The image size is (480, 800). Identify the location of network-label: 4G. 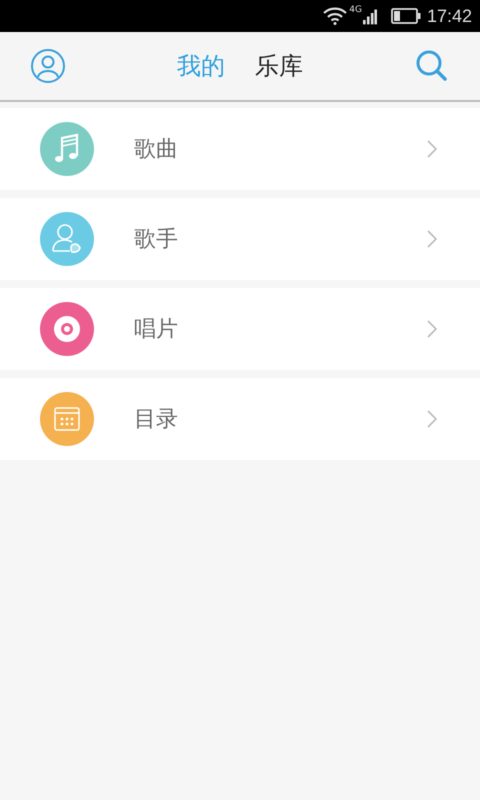
(355, 10).